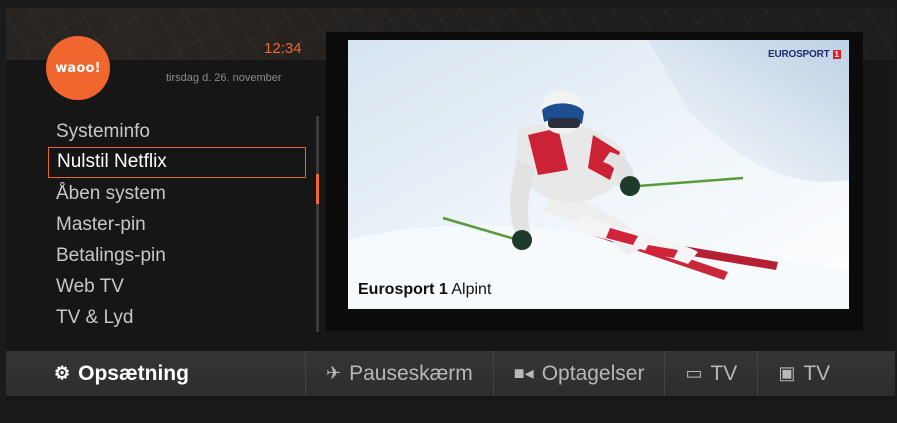 This screenshot has width=897, height=423. I want to click on nav-item-tv: ▭ TV, so click(712, 373).